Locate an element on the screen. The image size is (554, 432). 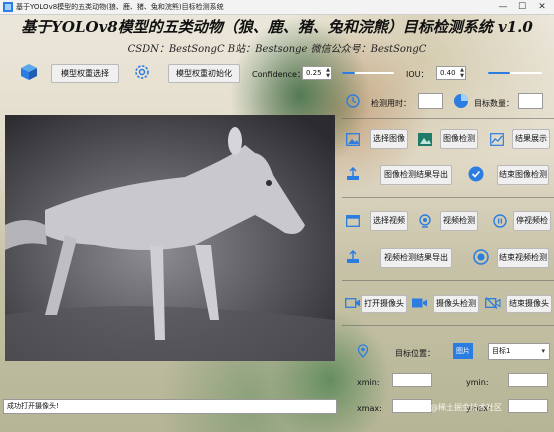
end-circle-icon is located at coordinates (481, 257).